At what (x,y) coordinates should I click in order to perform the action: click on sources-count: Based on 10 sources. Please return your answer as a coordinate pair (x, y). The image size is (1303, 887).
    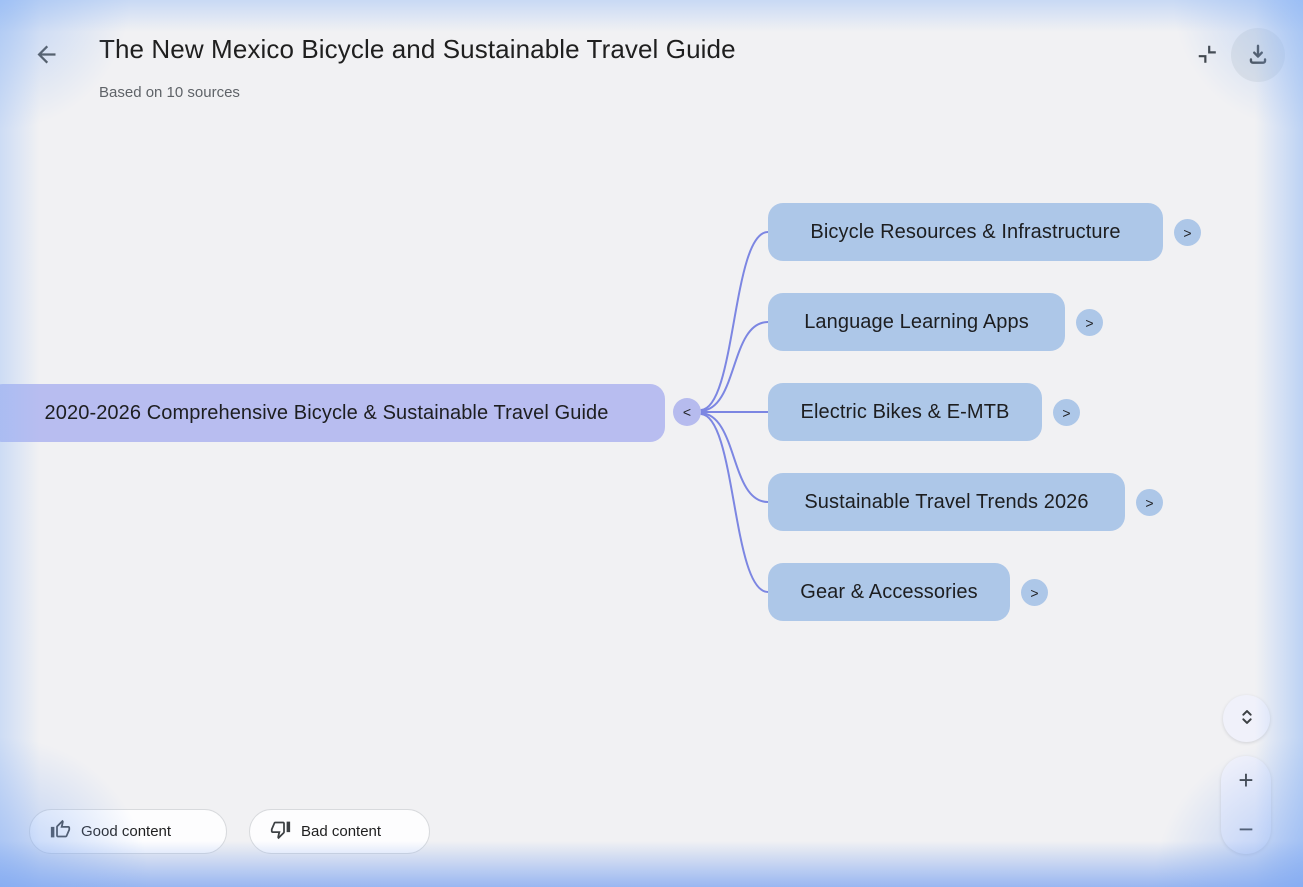
    Looking at the image, I should click on (169, 92).